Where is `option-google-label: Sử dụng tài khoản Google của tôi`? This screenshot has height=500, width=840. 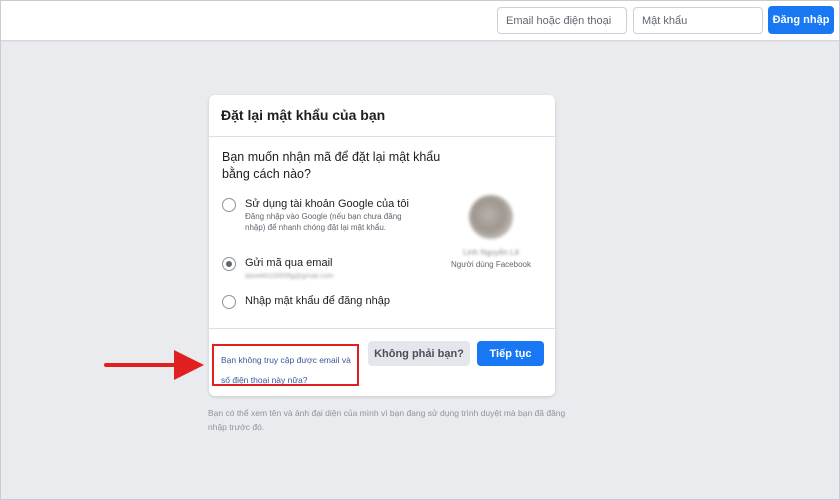
option-google-label: Sử dụng tài khoản Google của tôi is located at coordinates (327, 204).